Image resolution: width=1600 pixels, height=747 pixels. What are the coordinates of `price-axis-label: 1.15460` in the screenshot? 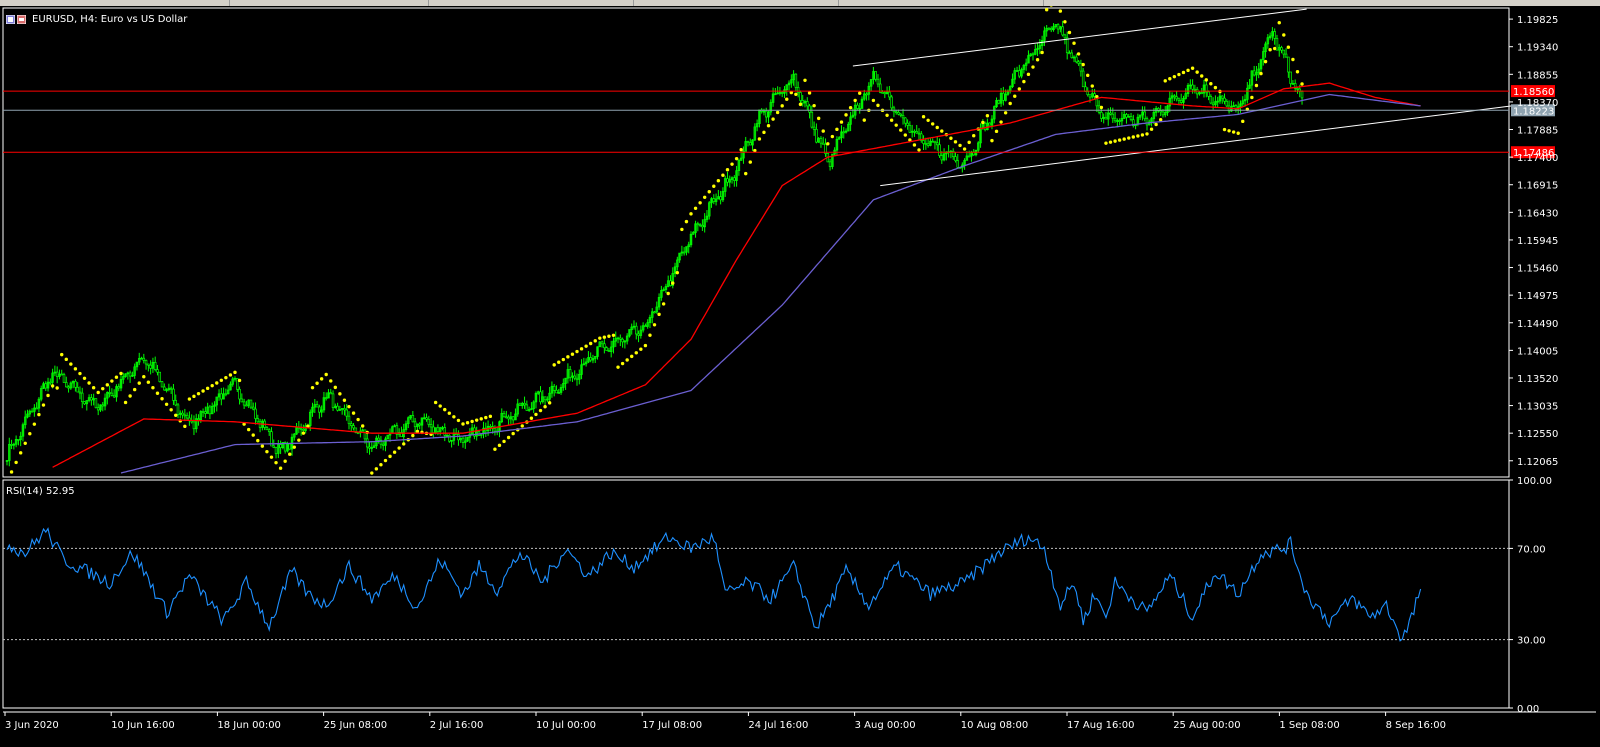 It's located at (1537, 269).